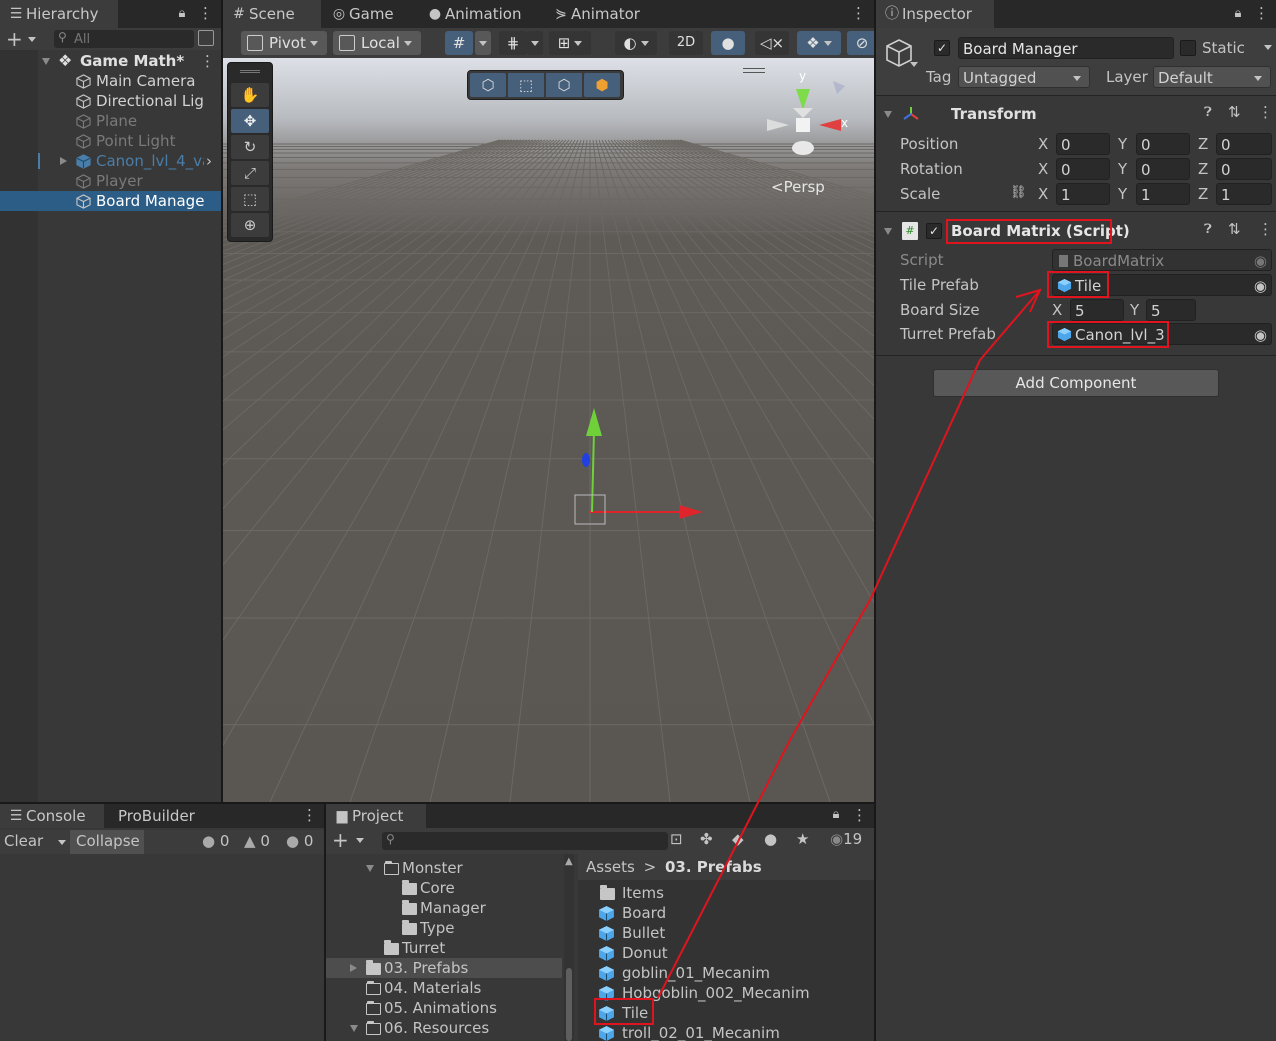 This screenshot has width=1276, height=1041. Describe the element at coordinates (726, 913) in the screenshot. I see `asset-item: Board` at that location.